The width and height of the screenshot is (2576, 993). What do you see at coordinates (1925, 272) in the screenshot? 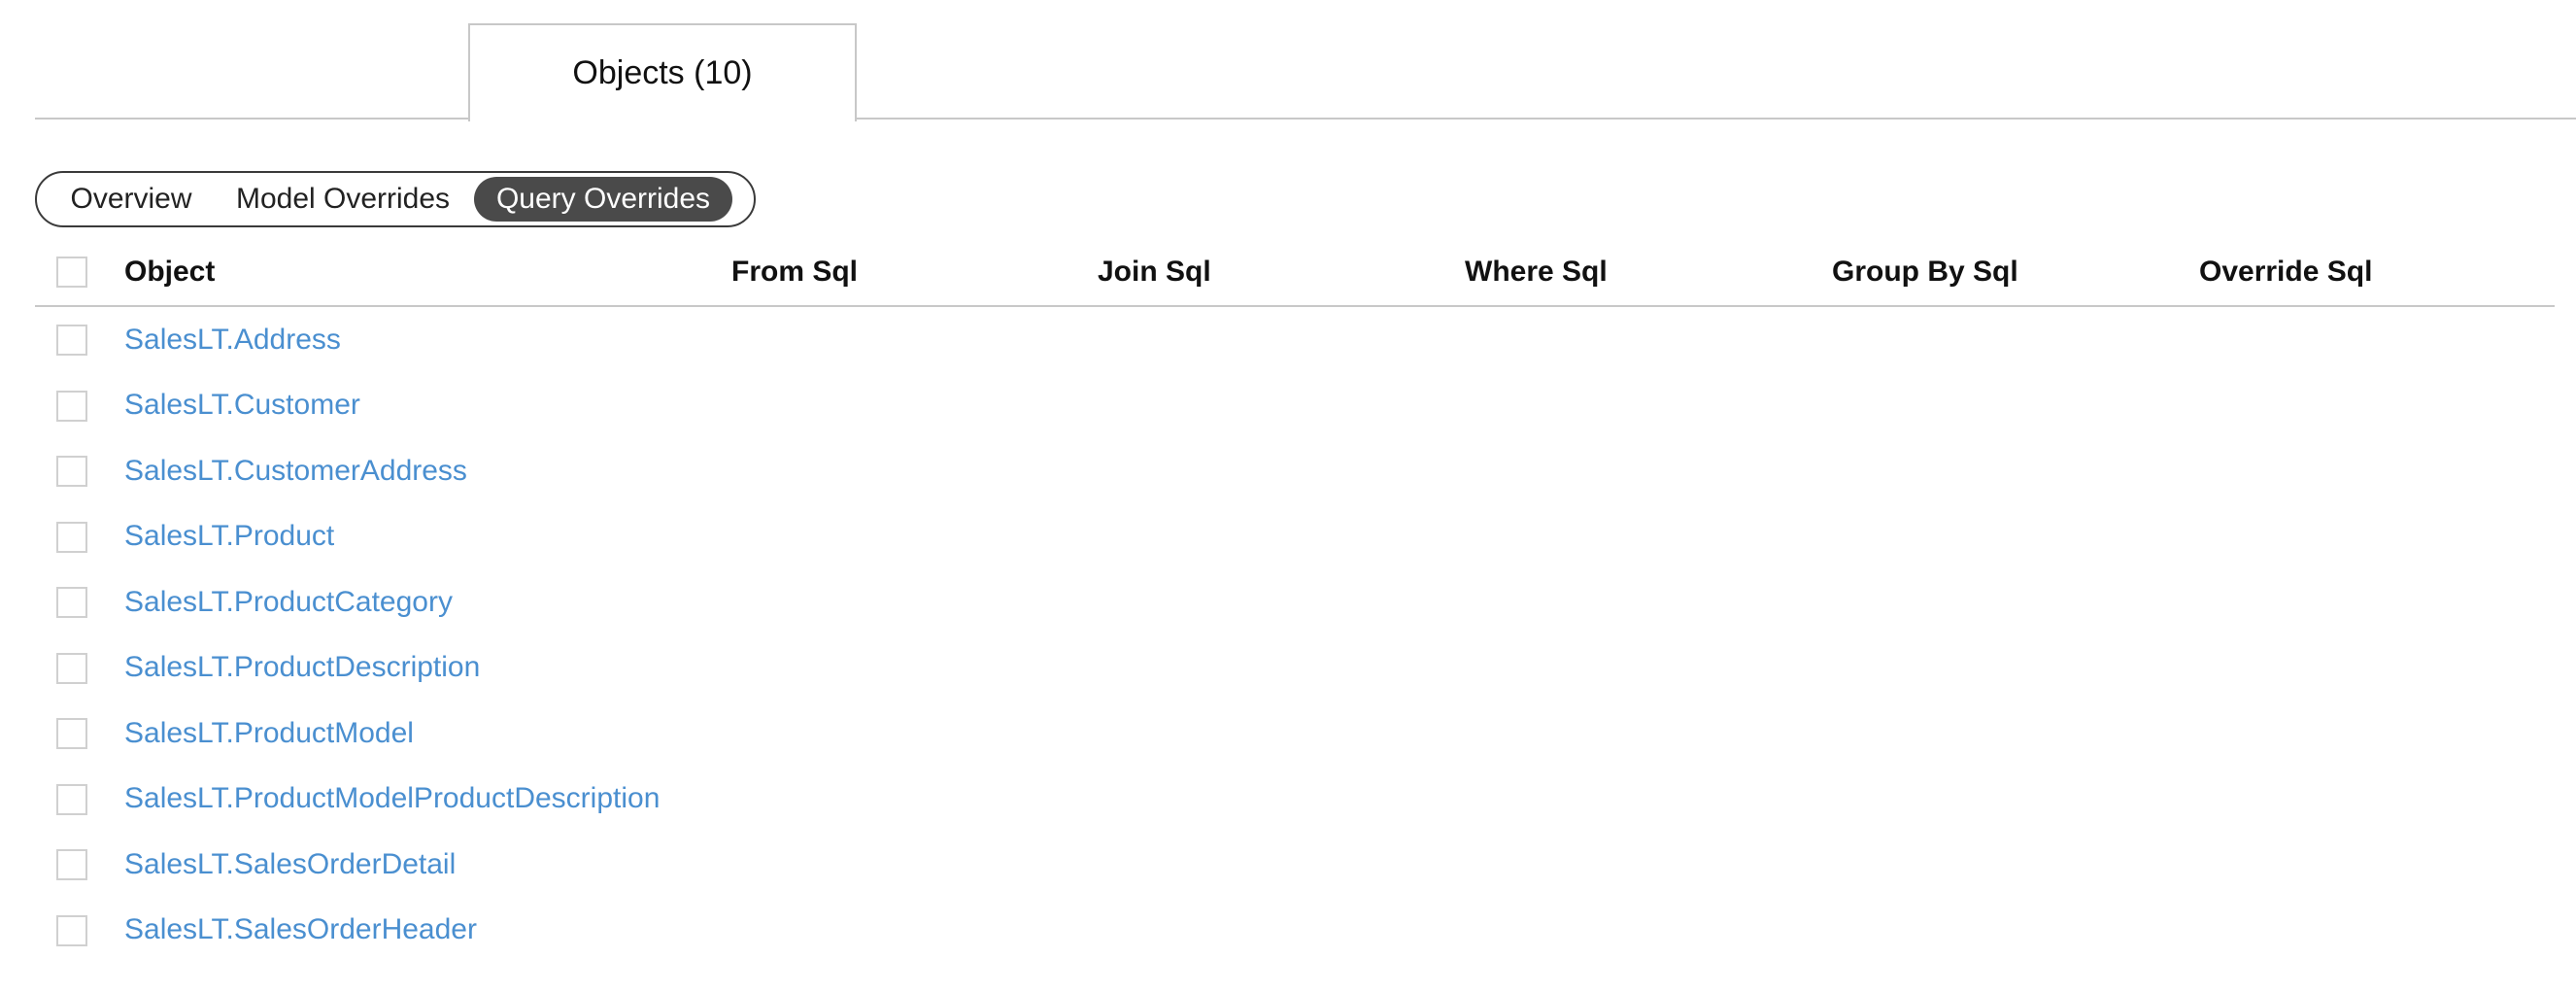
I see `column-header-group-by-sql: Group By Sql` at bounding box center [1925, 272].